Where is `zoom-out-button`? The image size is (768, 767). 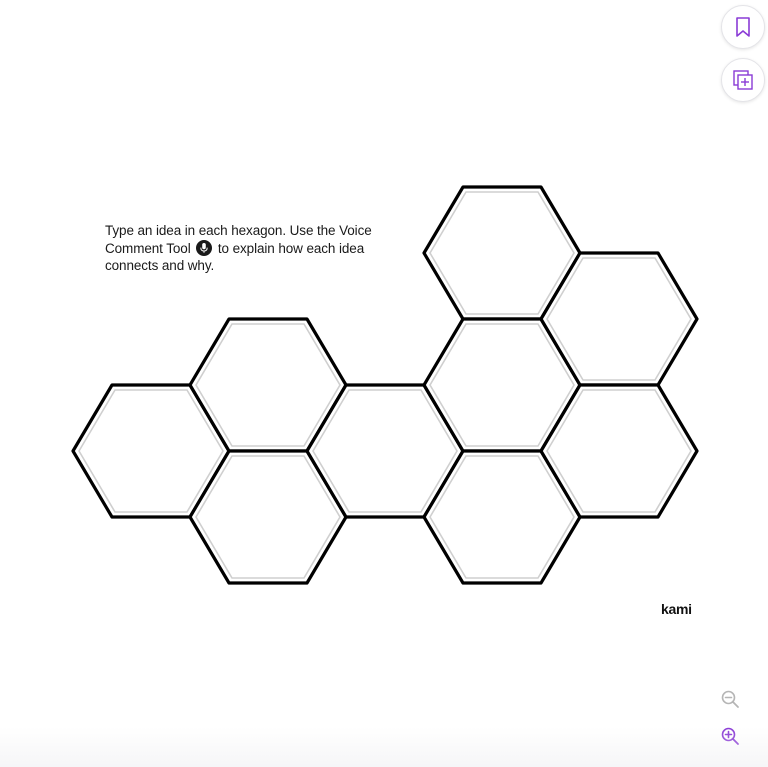 zoom-out-button is located at coordinates (730, 699).